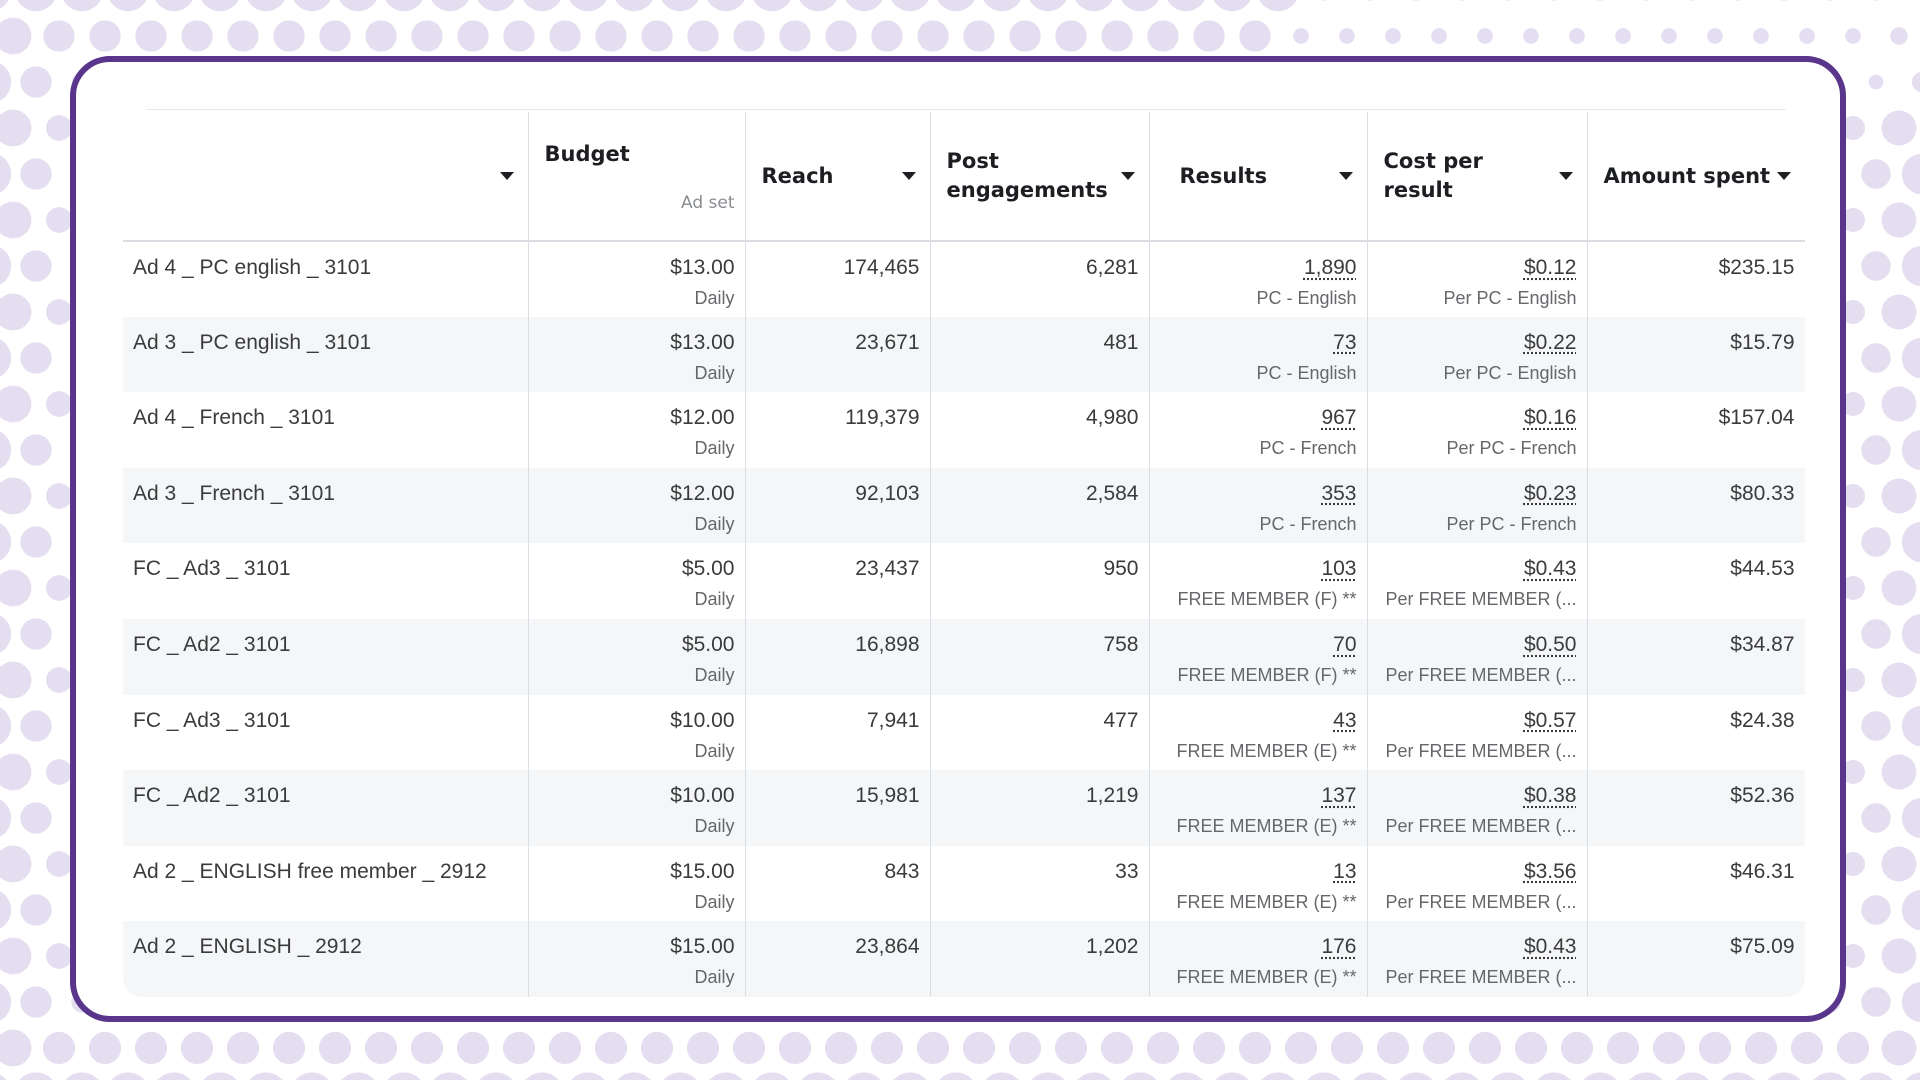  Describe the element at coordinates (1550, 417) in the screenshot. I see `cell-cost-per-result-value: $0.16` at that location.